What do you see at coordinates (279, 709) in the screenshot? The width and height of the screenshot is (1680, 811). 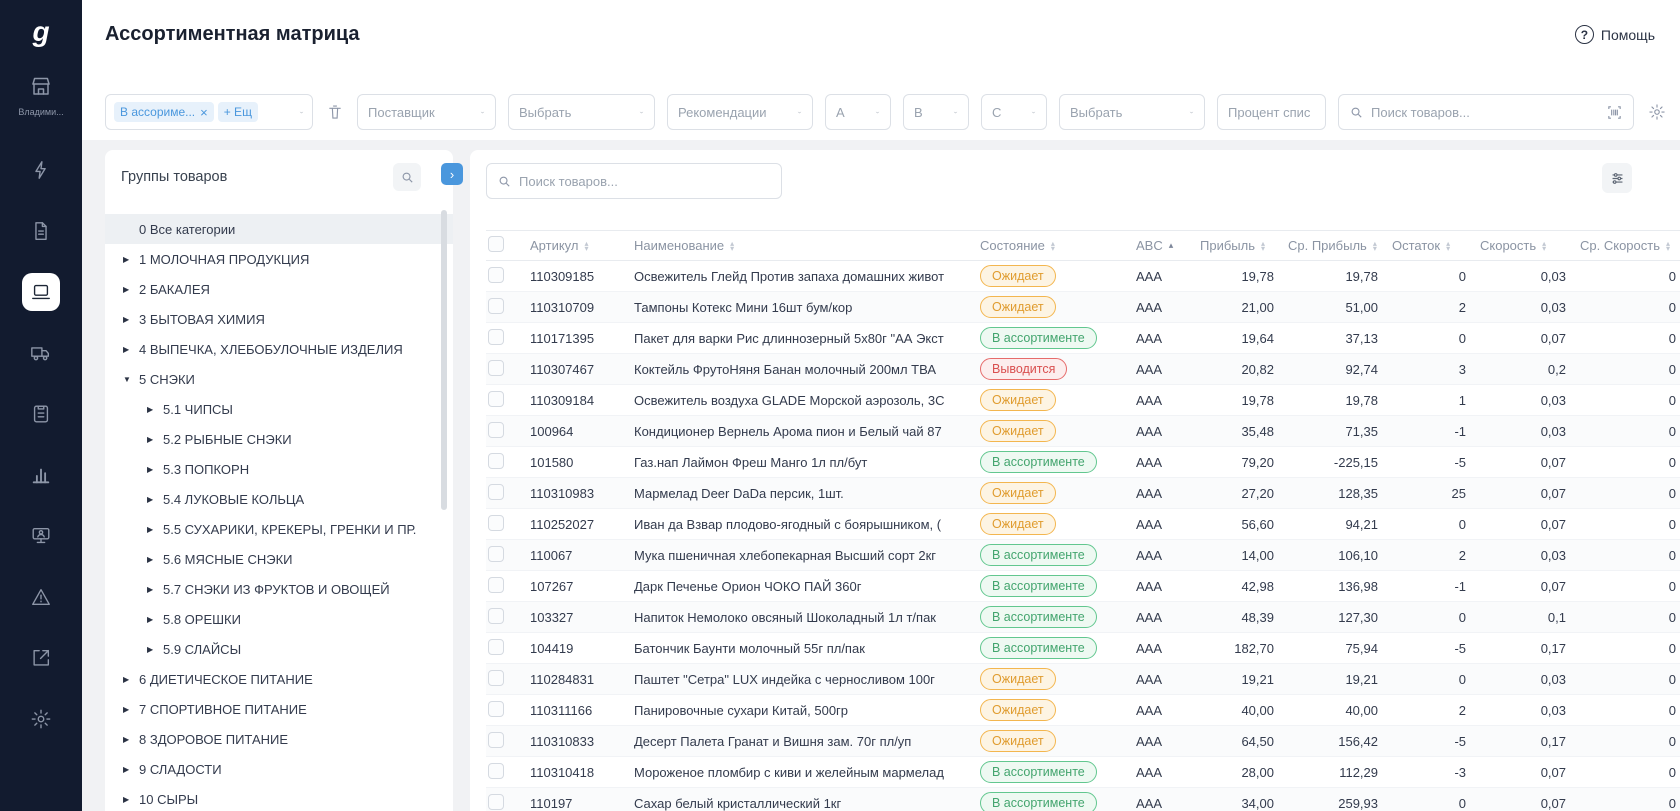 I see `tree-item: ▶ 7 СПОРТИВНОЕ ПИТАНИЕ` at bounding box center [279, 709].